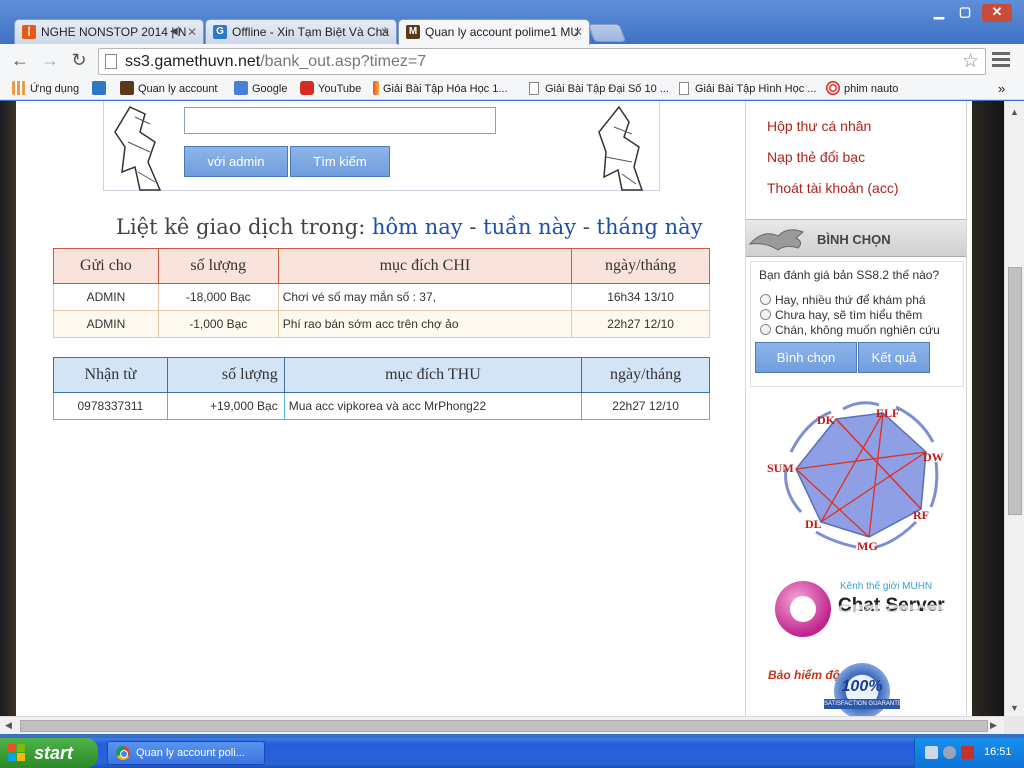 This screenshot has height=768, width=1024. What do you see at coordinates (886, 586) in the screenshot?
I see `chat-caption: Kênh thế giới MUHN` at bounding box center [886, 586].